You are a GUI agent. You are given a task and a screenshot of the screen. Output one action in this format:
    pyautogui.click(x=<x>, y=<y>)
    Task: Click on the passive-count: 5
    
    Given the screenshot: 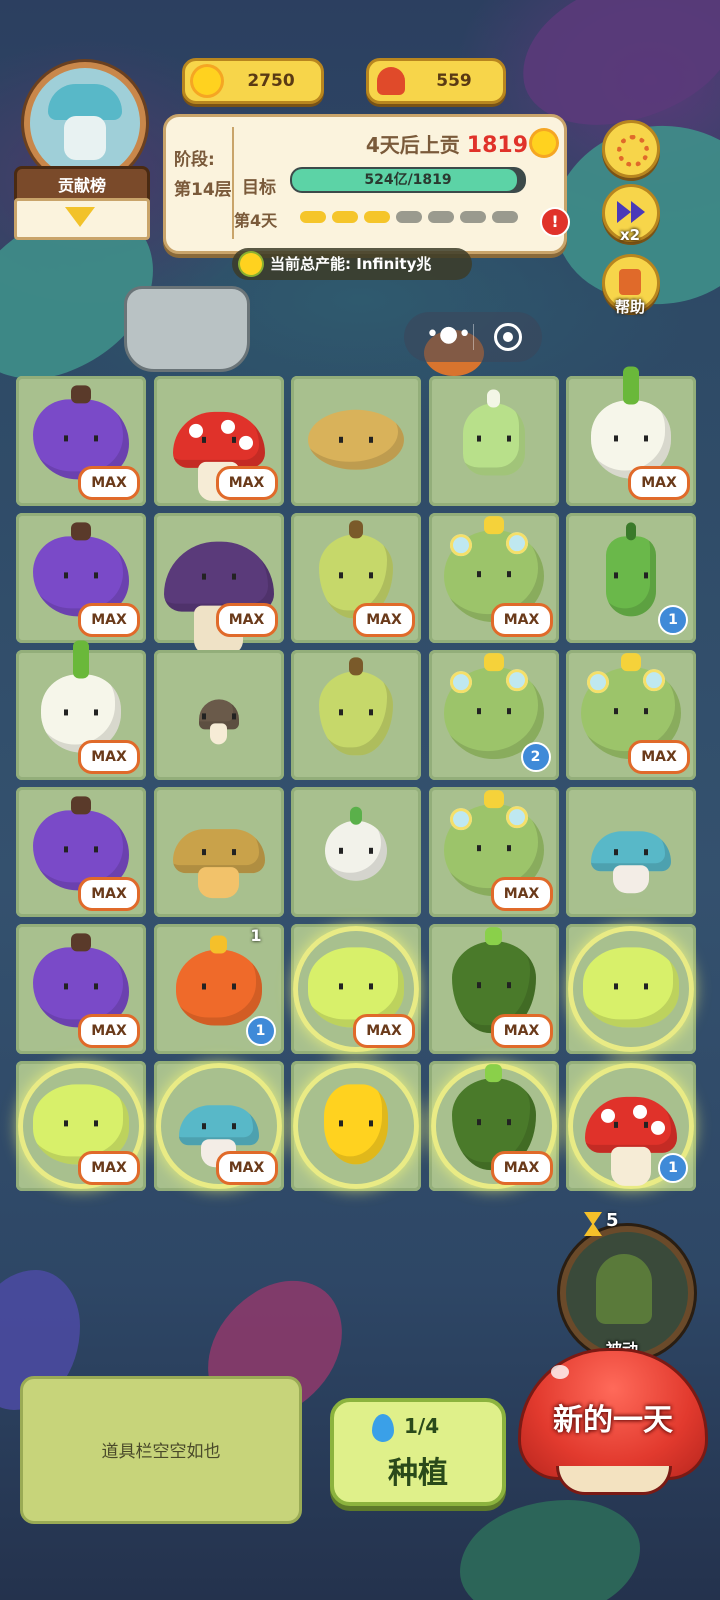 What is the action you would take?
    pyautogui.click(x=612, y=1220)
    